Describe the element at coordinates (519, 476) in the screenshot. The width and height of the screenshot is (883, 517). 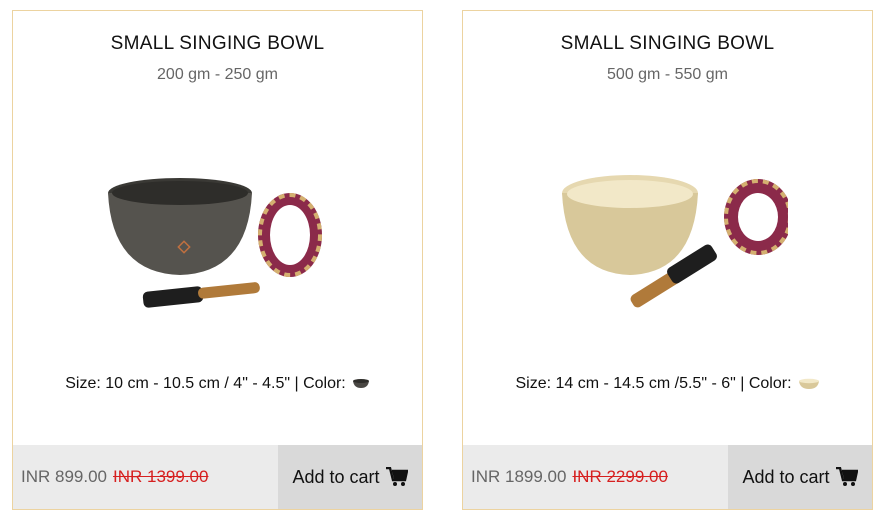
I see `price: INR 1899.00` at that location.